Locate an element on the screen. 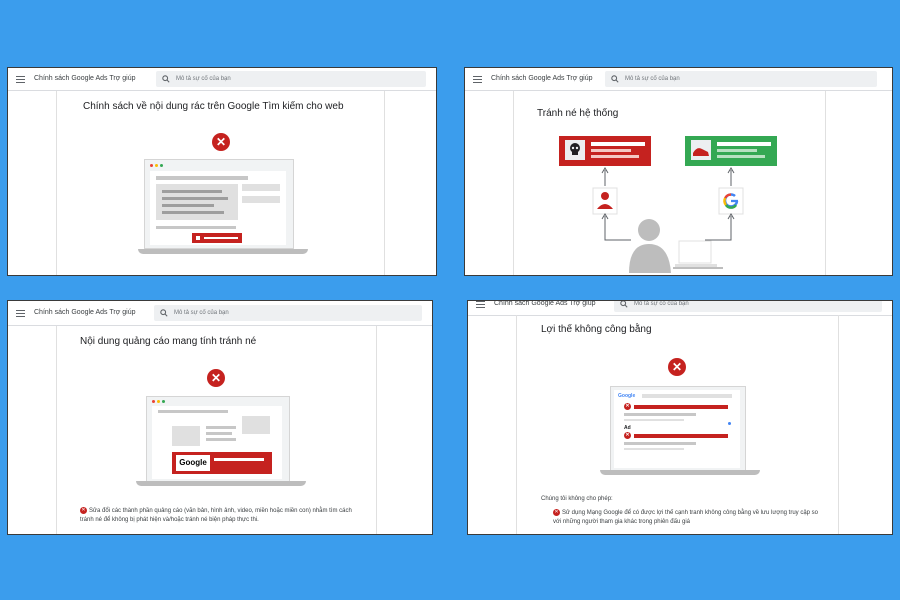  page-title: Nội dung quảng cáo mang tính tránh né is located at coordinates (168, 341).